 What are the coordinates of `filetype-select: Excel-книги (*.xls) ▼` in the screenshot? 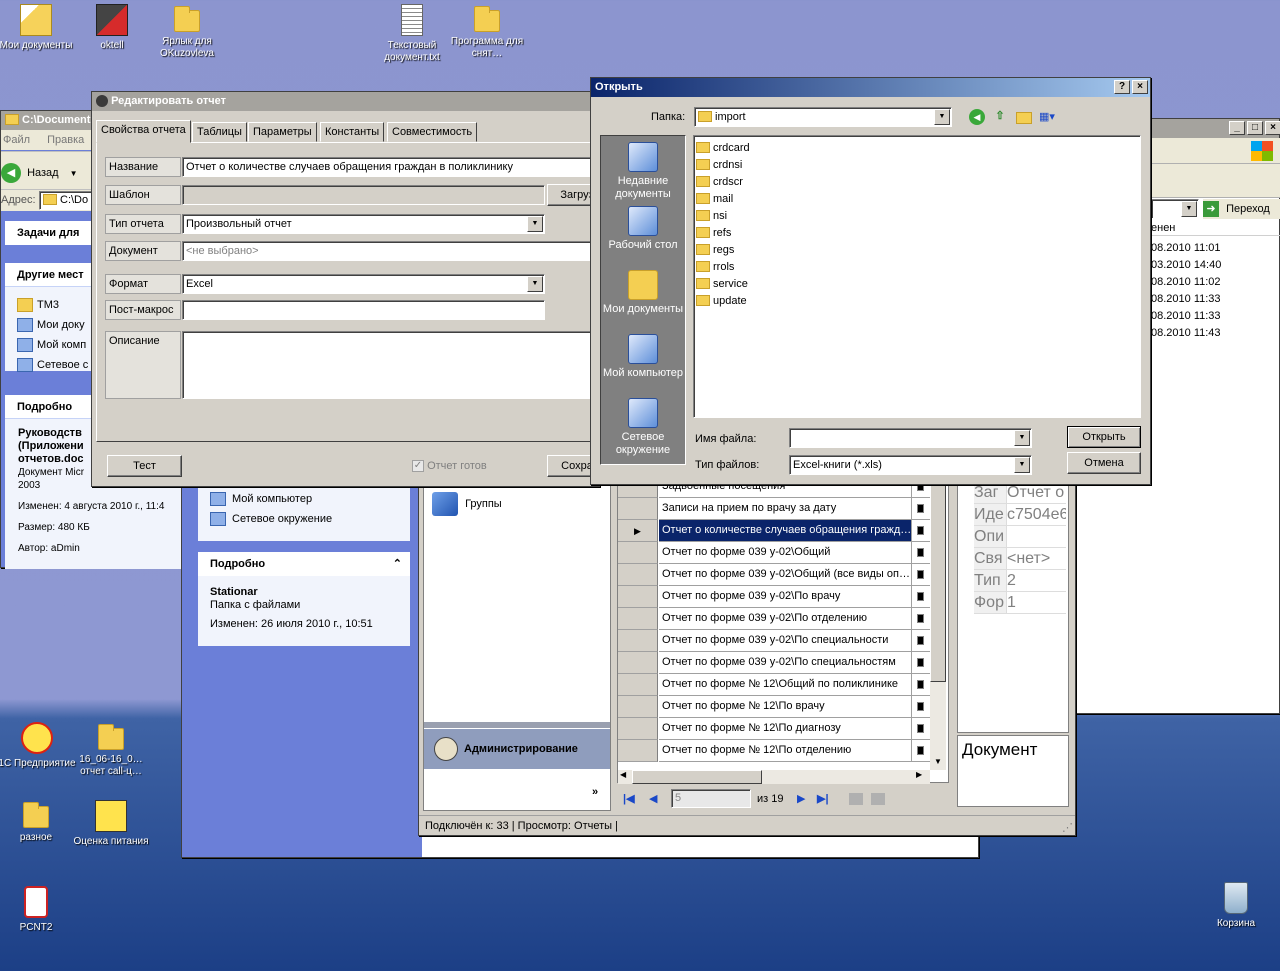 It's located at (910, 465).